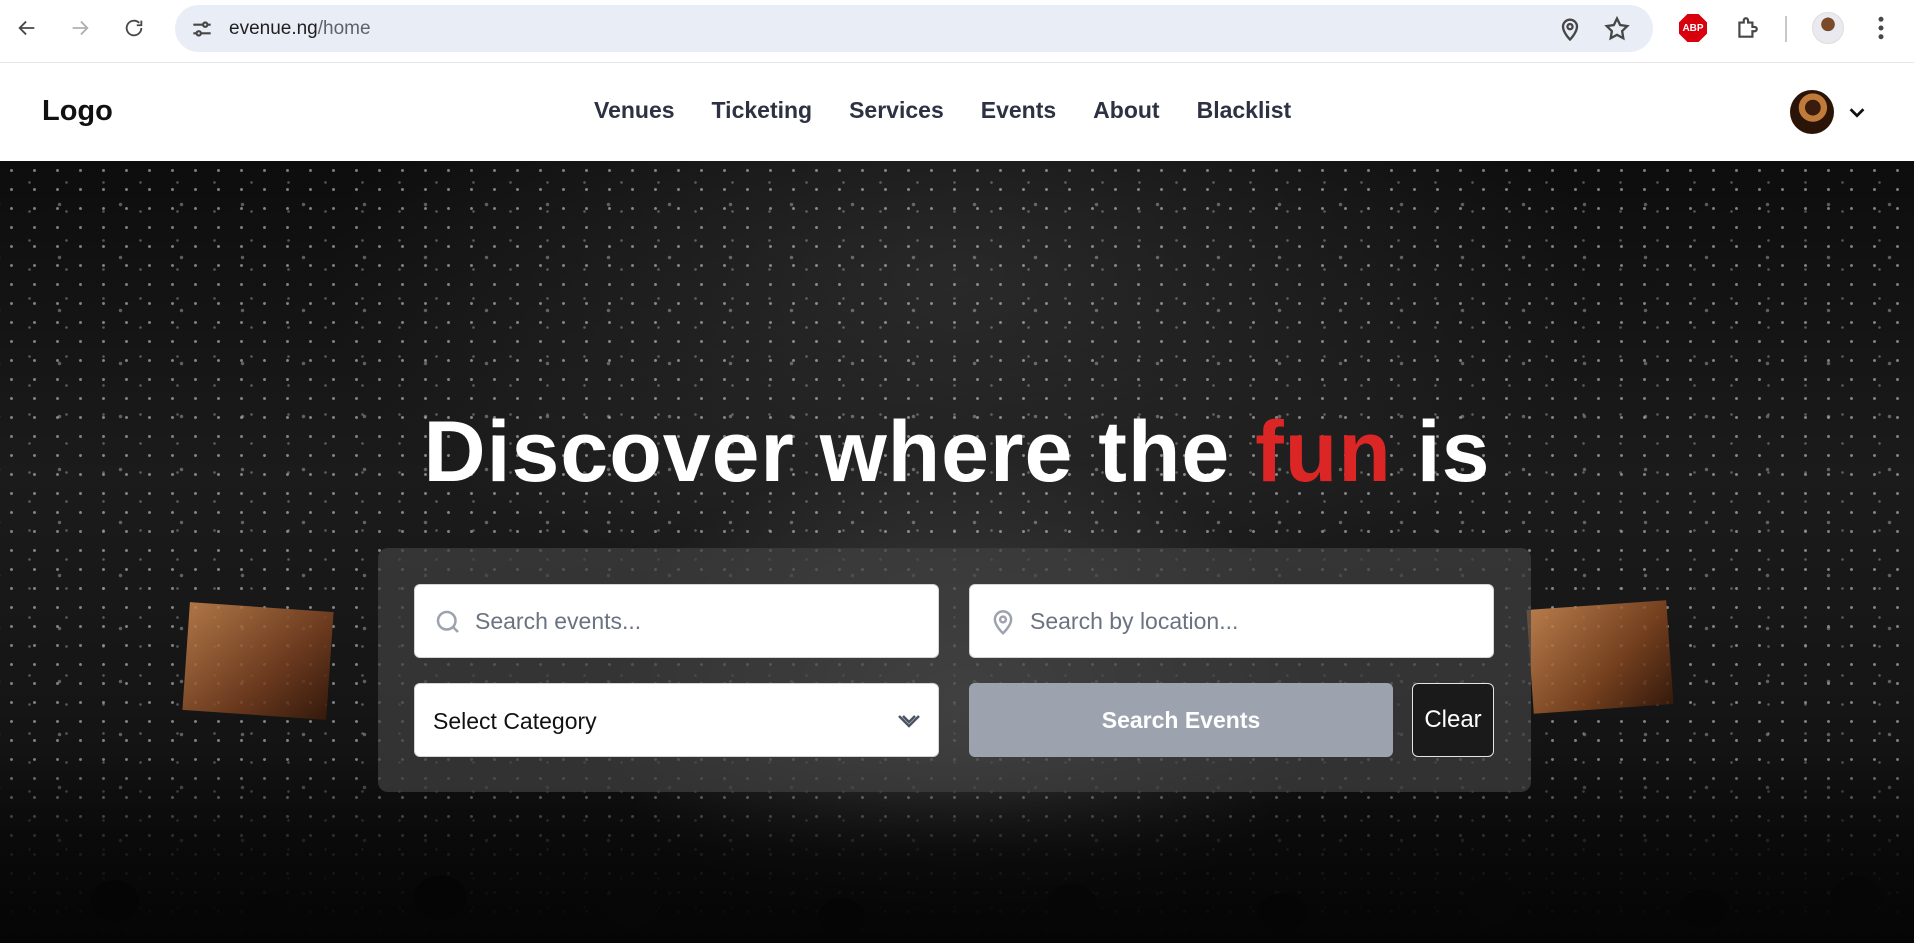 This screenshot has height=943, width=1914. What do you see at coordinates (1126, 110) in the screenshot?
I see `nav-about: About` at bounding box center [1126, 110].